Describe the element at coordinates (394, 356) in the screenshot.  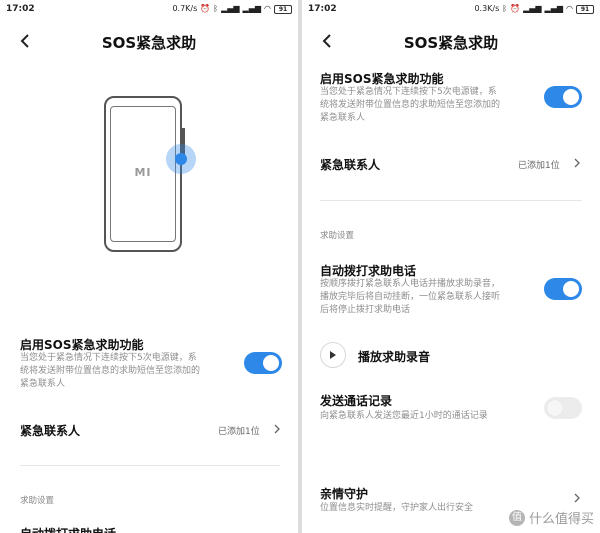
I see `play-recording-label: 播放求助录音` at that location.